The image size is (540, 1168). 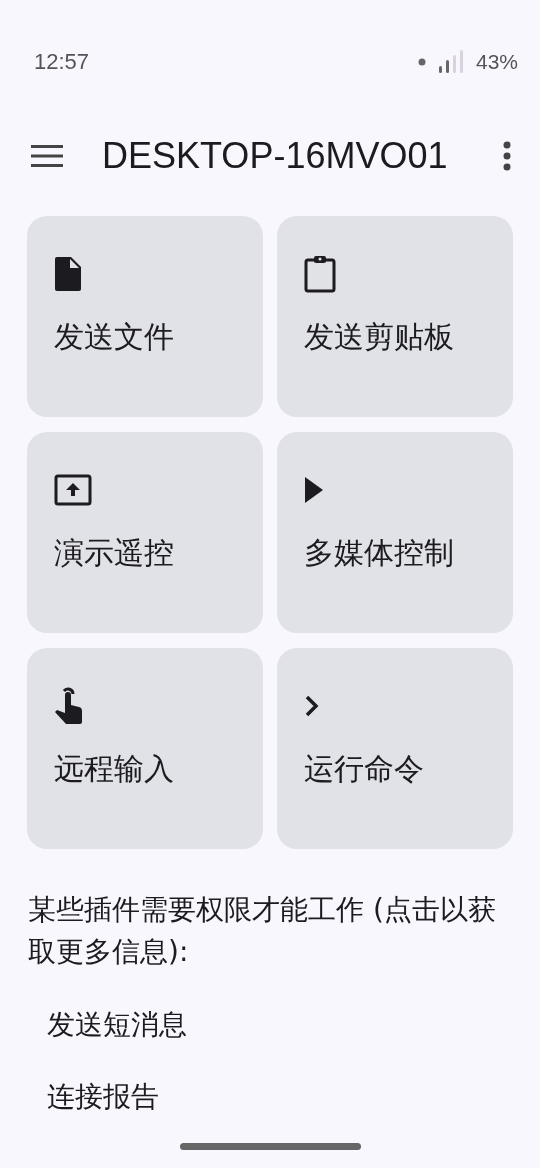 What do you see at coordinates (395, 532) in the screenshot?
I see `action-card: 多媒体控制` at bounding box center [395, 532].